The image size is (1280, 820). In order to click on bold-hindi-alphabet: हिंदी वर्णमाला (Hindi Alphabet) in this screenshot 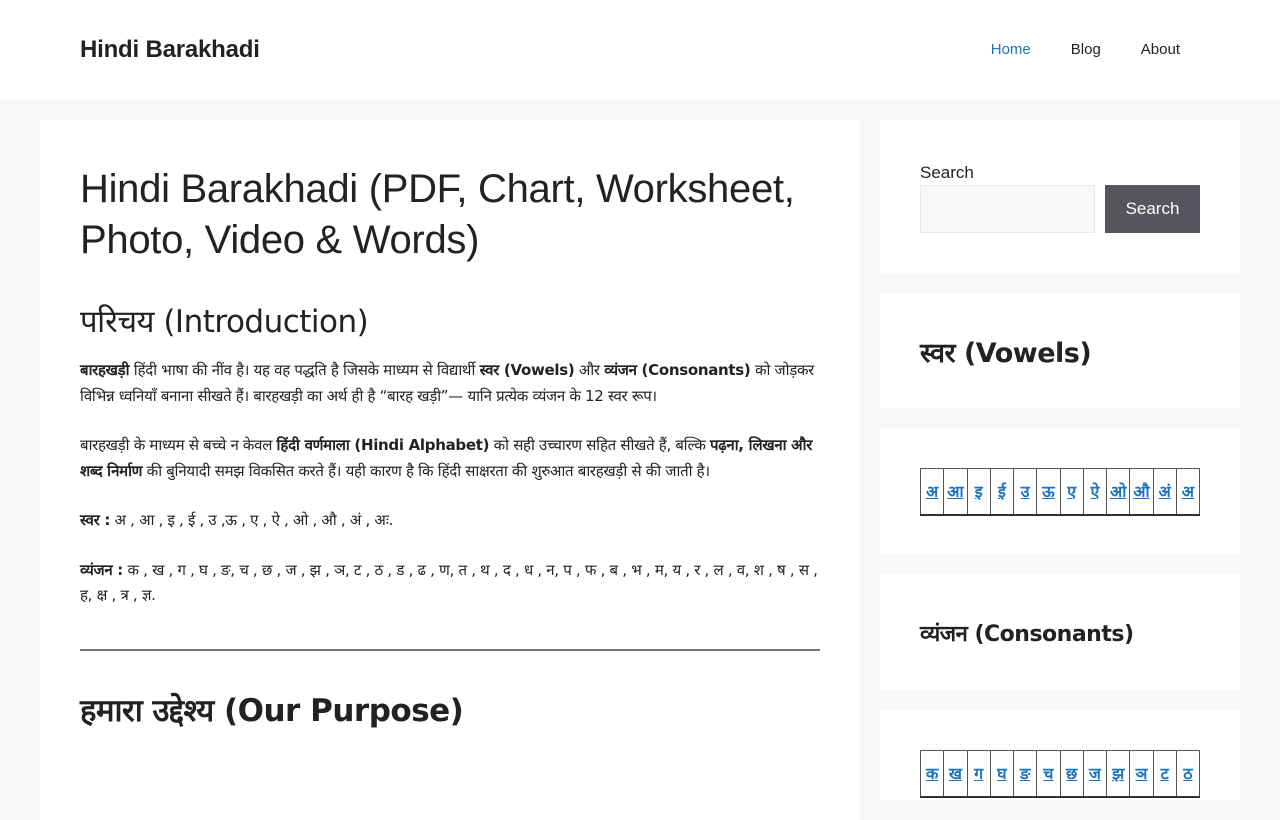, I will do `click(383, 445)`.